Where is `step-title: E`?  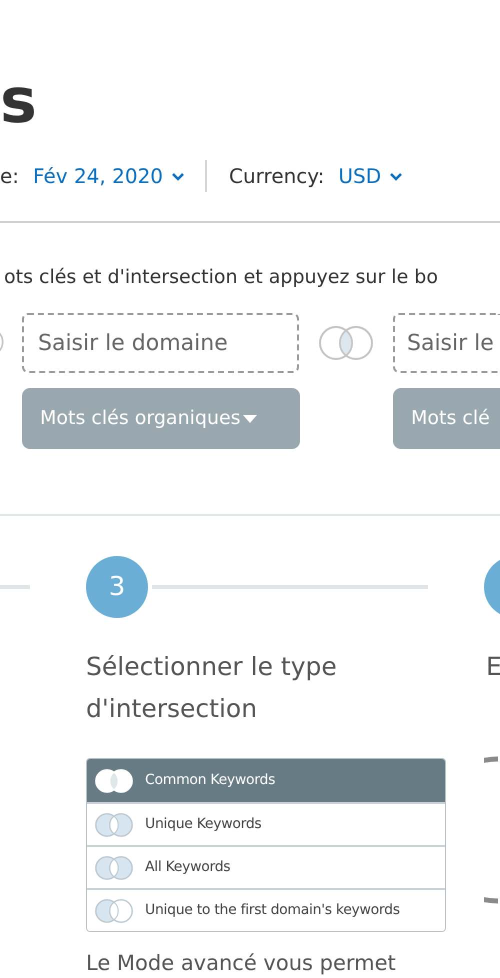
step-title: E is located at coordinates (493, 667).